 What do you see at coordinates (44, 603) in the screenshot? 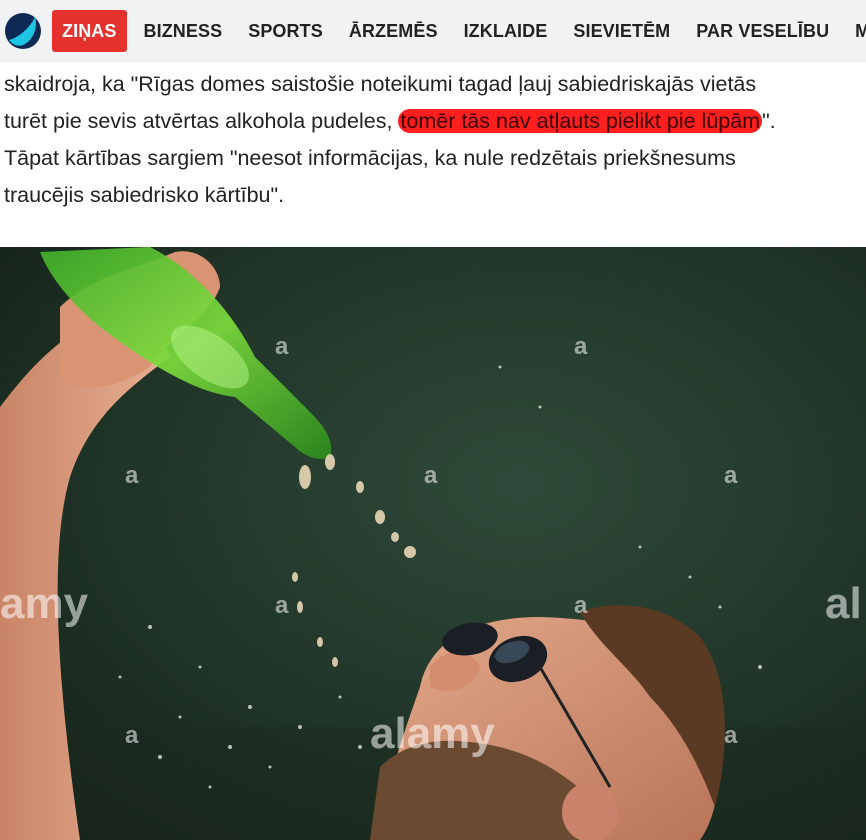
I see `watermark-left: amy` at bounding box center [44, 603].